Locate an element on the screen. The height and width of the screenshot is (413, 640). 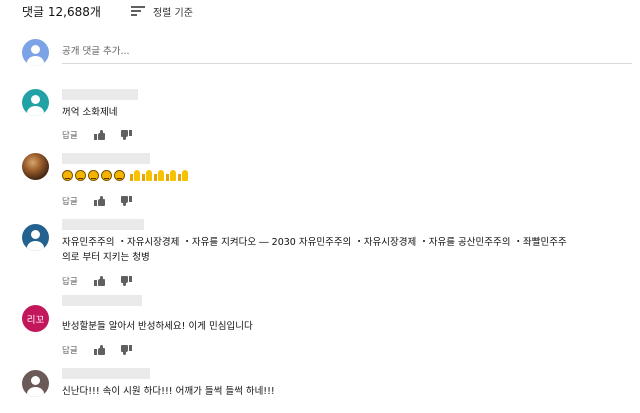
comment-text: 꺼억 소화제네 is located at coordinates (90, 112).